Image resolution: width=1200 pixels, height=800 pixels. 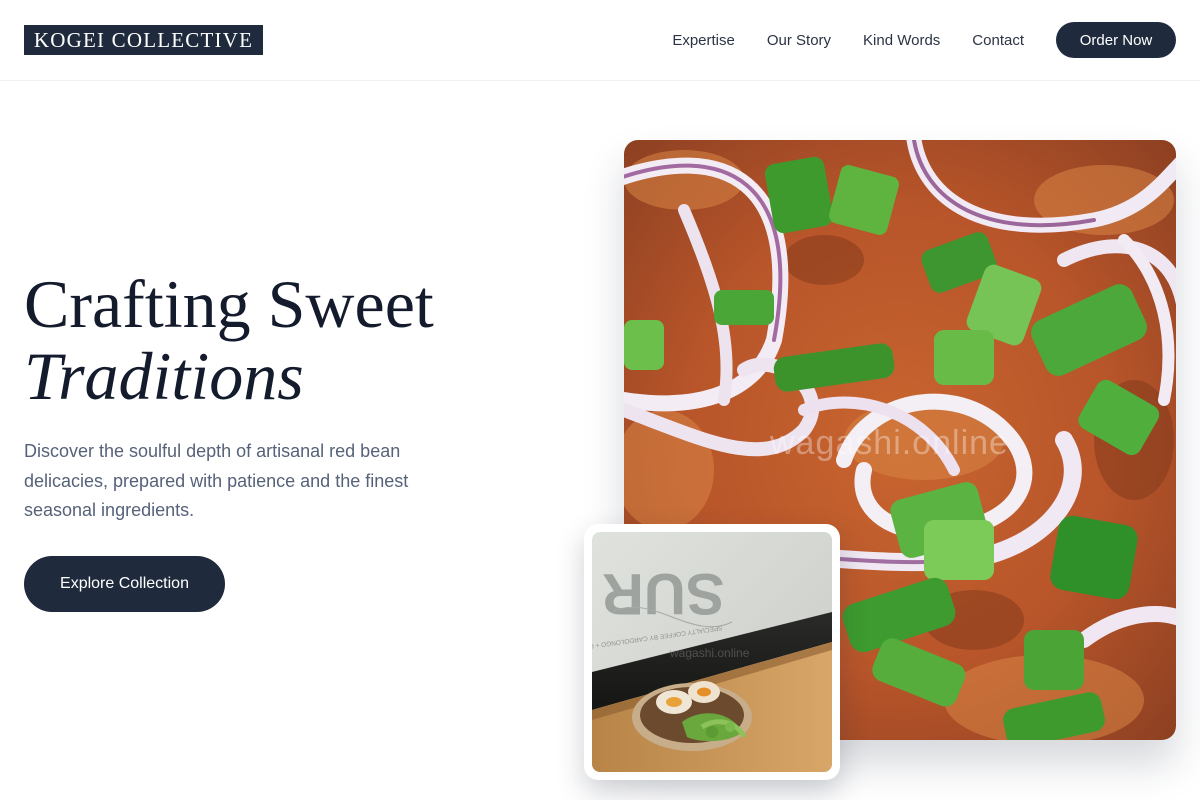 What do you see at coordinates (703, 40) in the screenshot?
I see `nav-link-expertise: Expertise` at bounding box center [703, 40].